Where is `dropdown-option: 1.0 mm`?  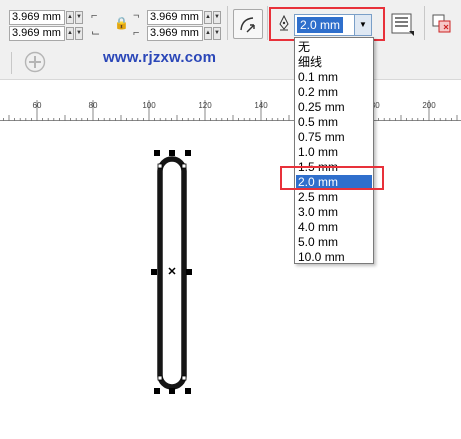 dropdown-option: 1.0 mm is located at coordinates (334, 152).